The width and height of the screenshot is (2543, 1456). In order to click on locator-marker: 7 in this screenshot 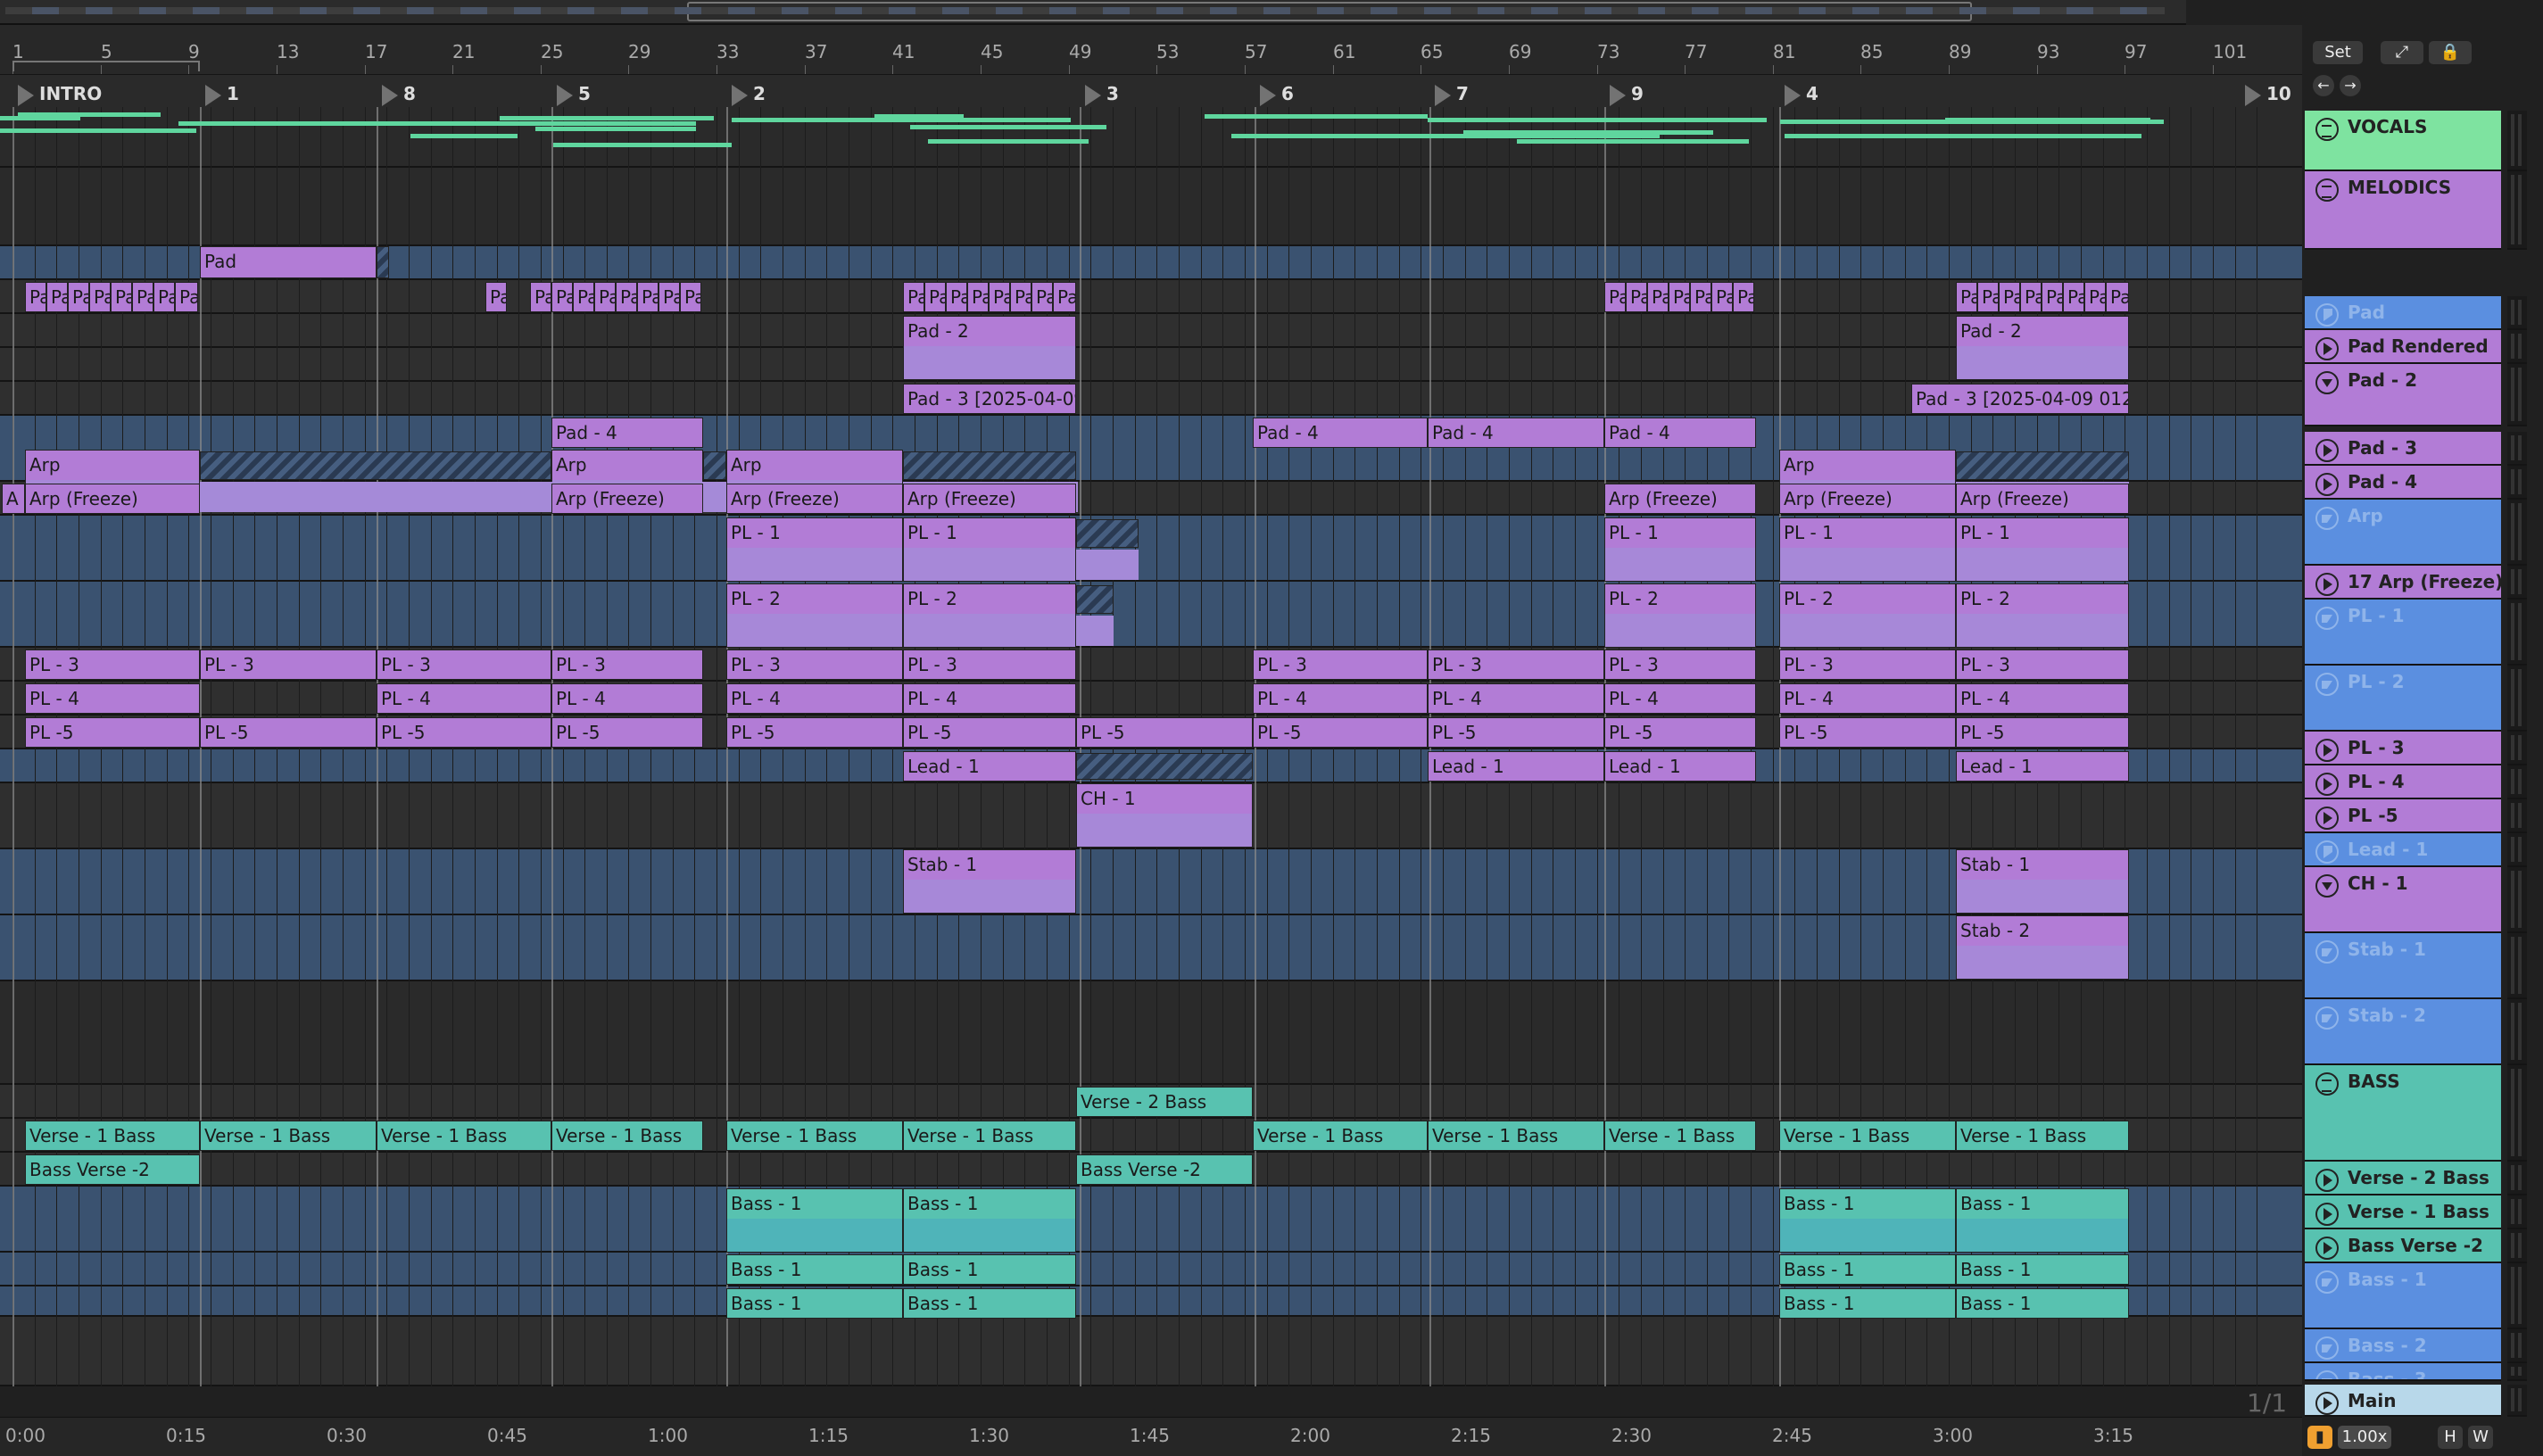, I will do `click(1452, 94)`.